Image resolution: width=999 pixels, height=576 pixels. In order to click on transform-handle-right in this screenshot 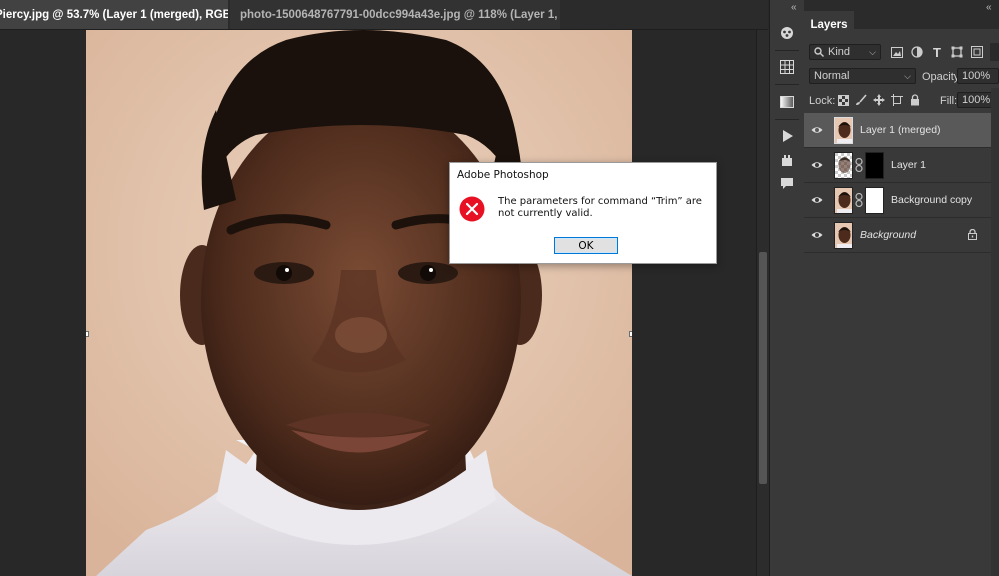, I will do `click(630, 334)`.